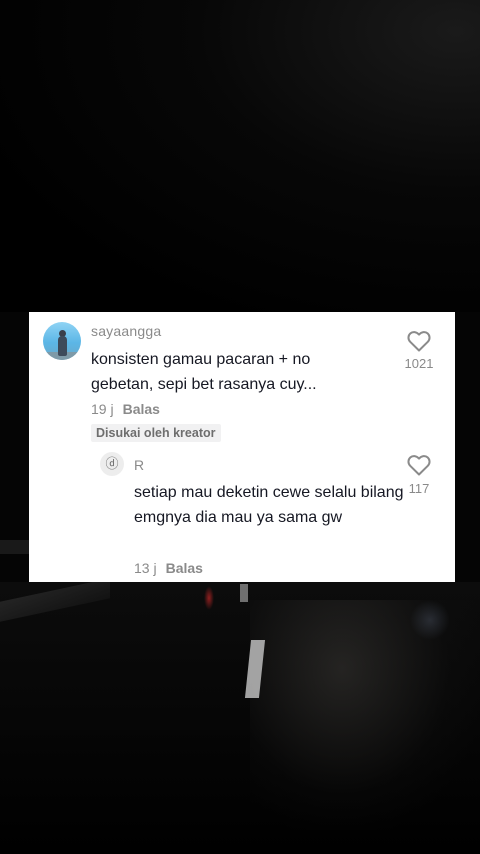 Image resolution: width=480 pixels, height=854 pixels. What do you see at coordinates (102, 409) in the screenshot?
I see `comment-time: 19 j` at bounding box center [102, 409].